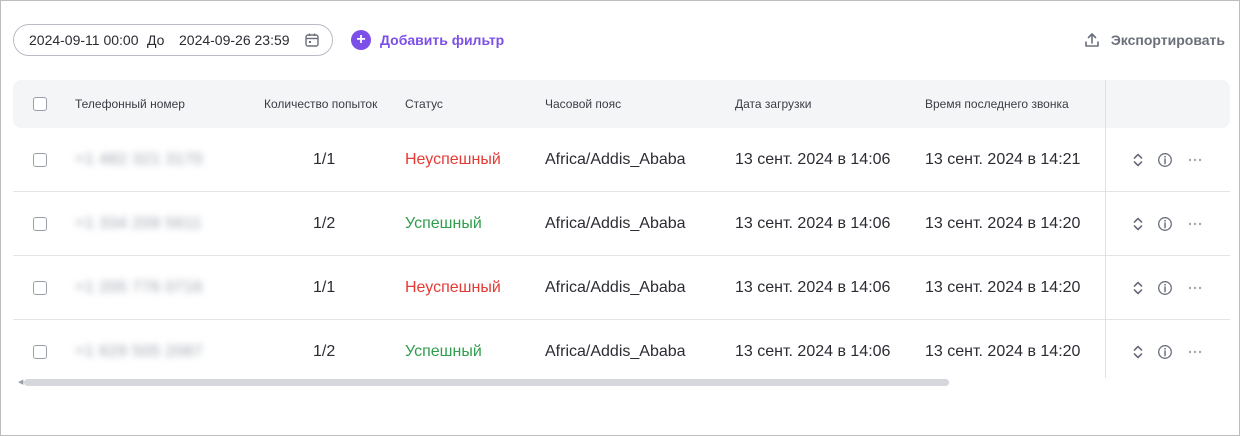 The image size is (1240, 436). I want to click on calendar-icon, so click(312, 40).